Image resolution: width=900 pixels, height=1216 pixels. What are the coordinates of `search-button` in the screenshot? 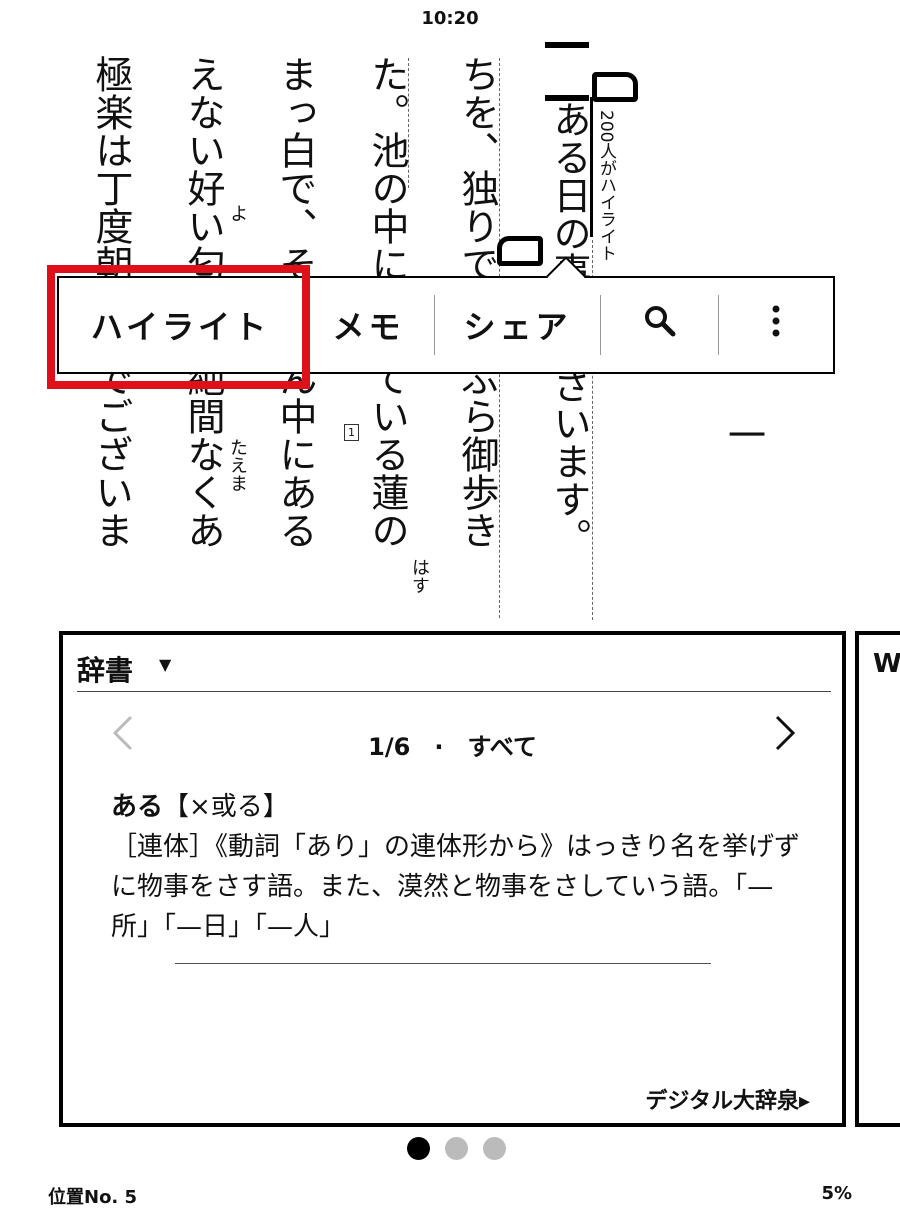 It's located at (660, 325).